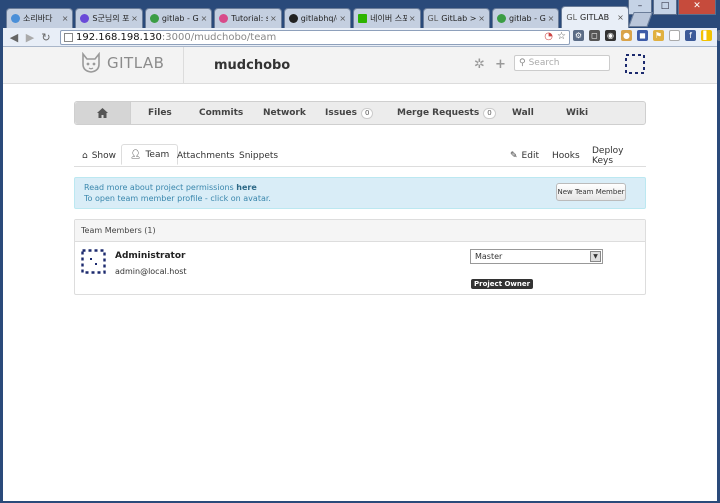 This screenshot has height=503, width=720. Describe the element at coordinates (46, 37) in the screenshot. I see `reload-icon: ↻` at that location.